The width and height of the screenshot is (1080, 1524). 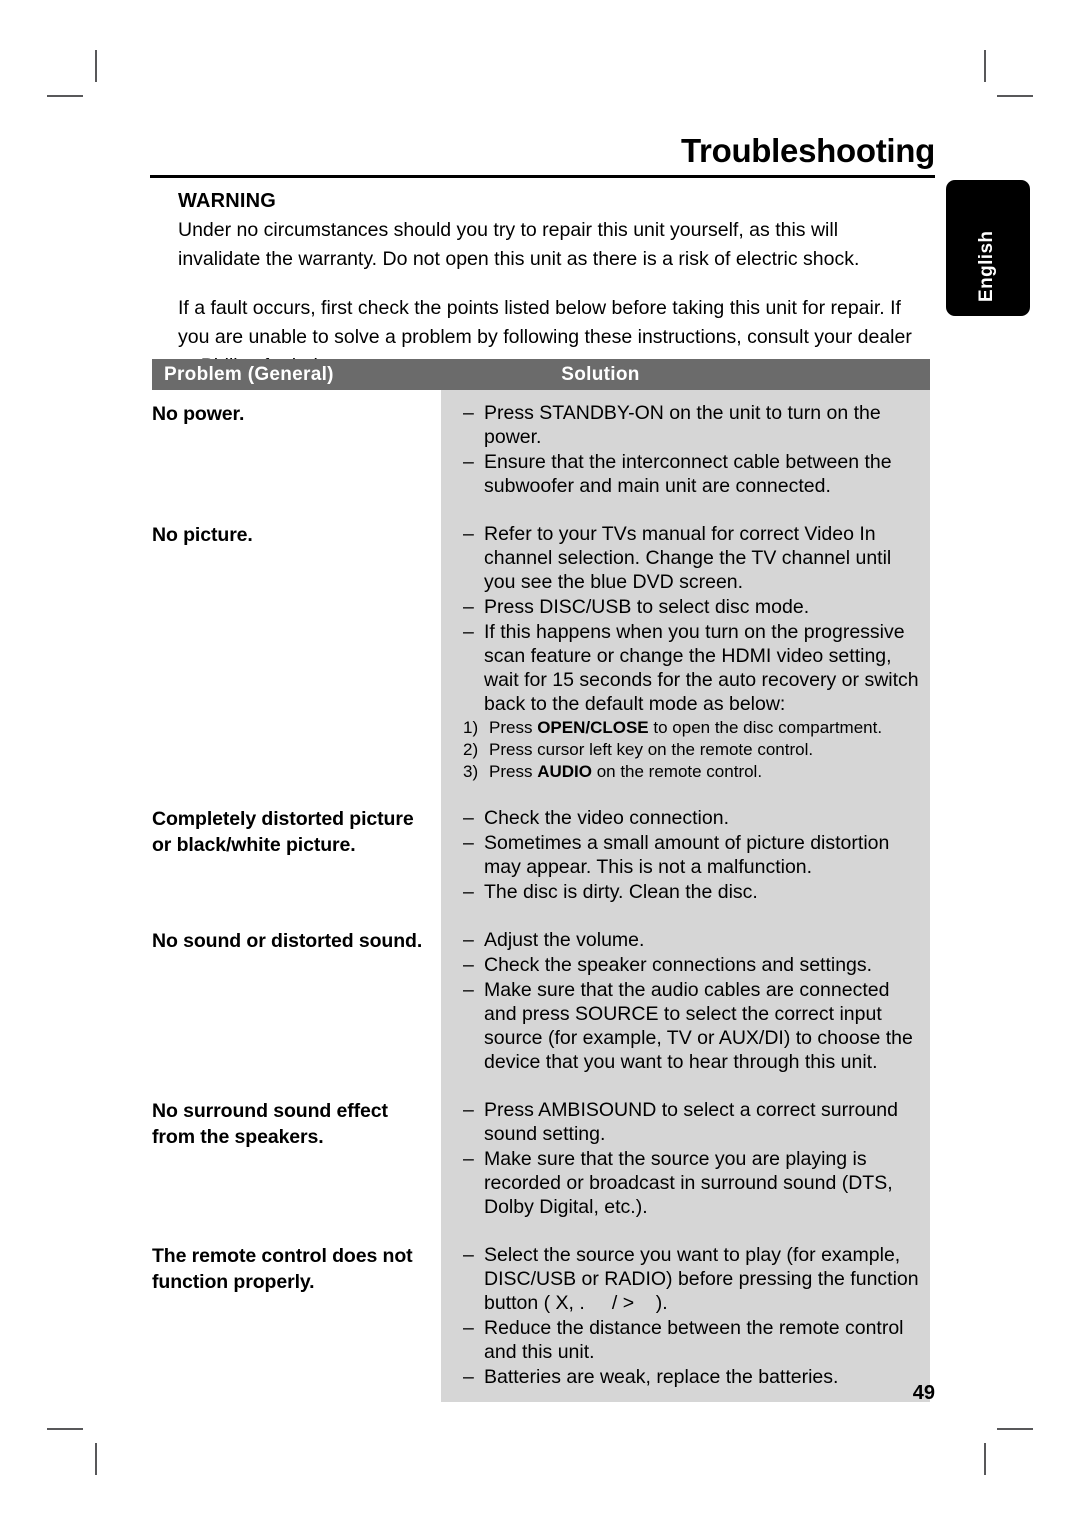 What do you see at coordinates (249, 374) in the screenshot?
I see `column-header-problem: Problem (General)` at bounding box center [249, 374].